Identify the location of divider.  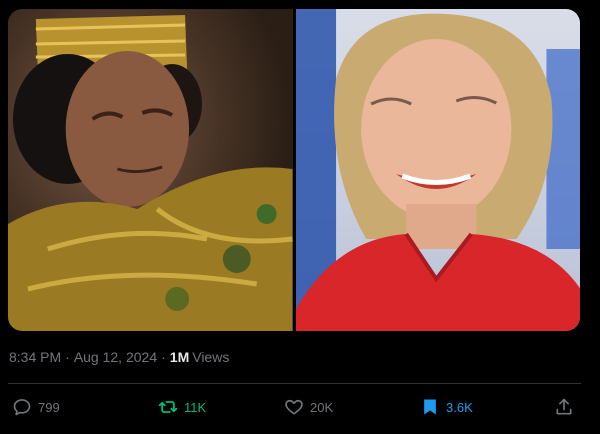
(294, 383).